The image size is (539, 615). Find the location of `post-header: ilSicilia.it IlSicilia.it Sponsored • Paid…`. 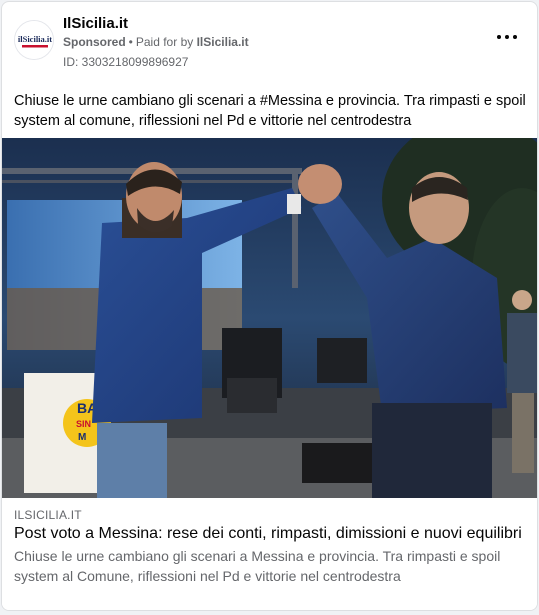

post-header: ilSicilia.it IlSicilia.it Sponsored • Paid… is located at coordinates (269, 42).